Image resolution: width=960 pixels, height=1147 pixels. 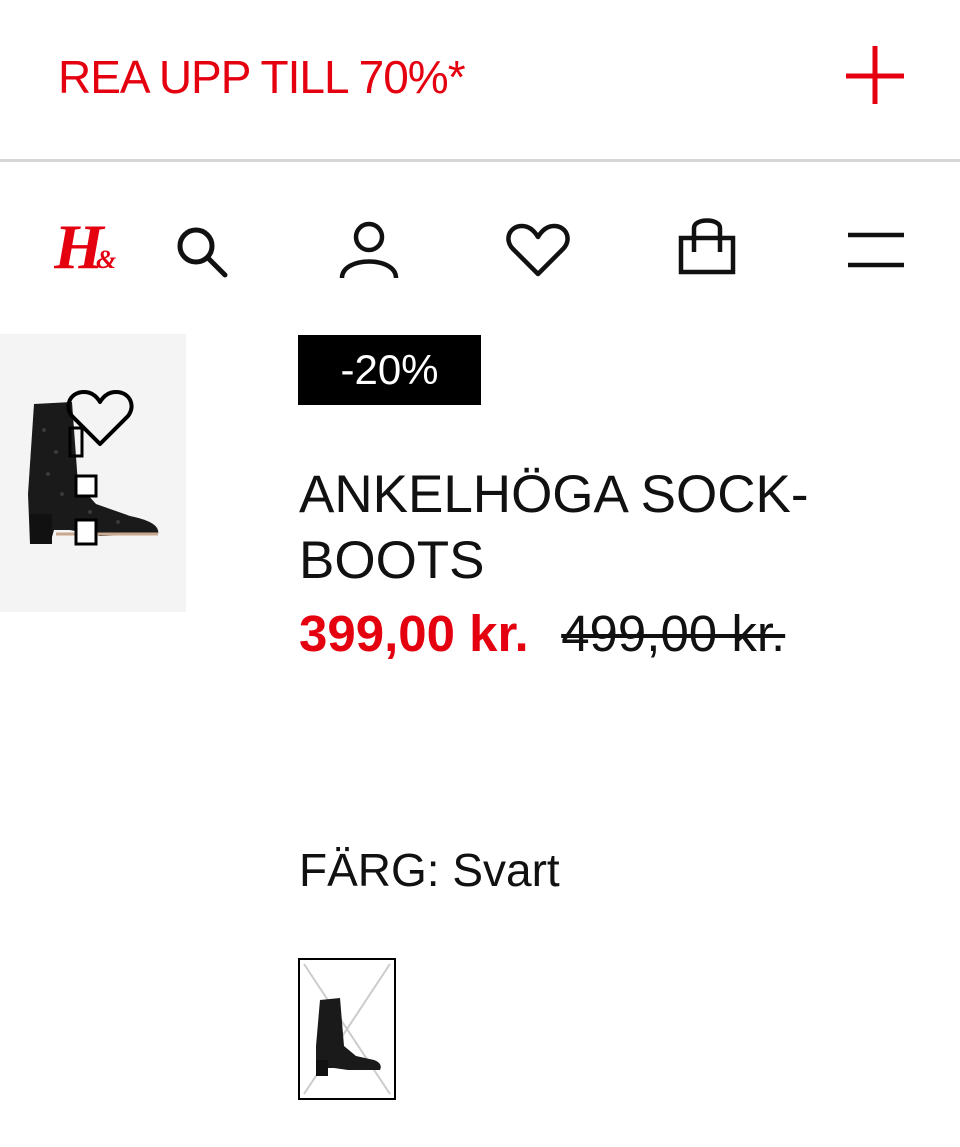 I want to click on boot-image, so click(x=93, y=468).